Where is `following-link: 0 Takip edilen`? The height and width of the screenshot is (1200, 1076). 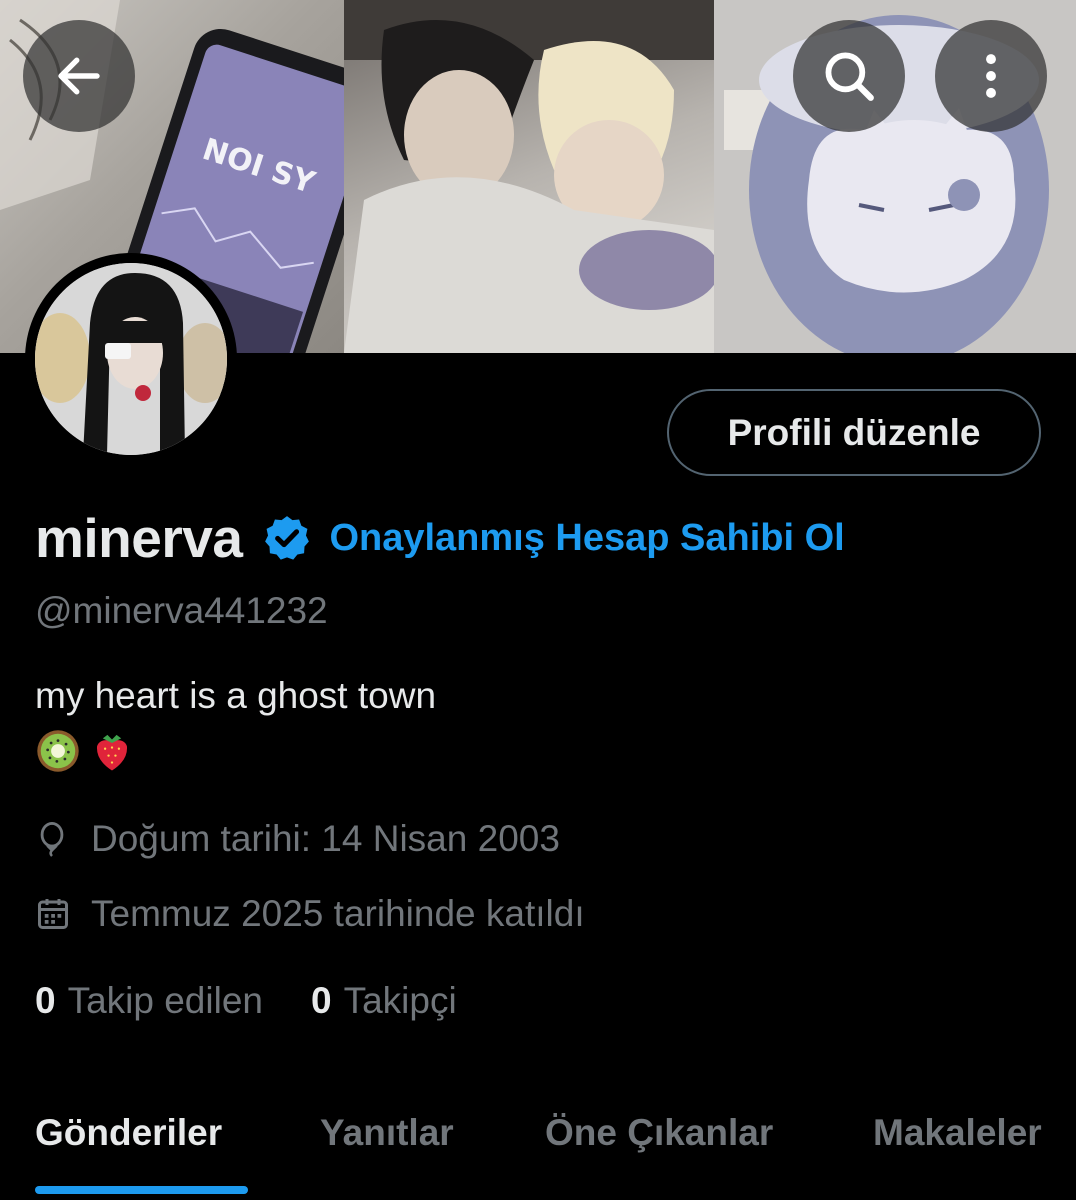 following-link: 0 Takip edilen is located at coordinates (149, 1001).